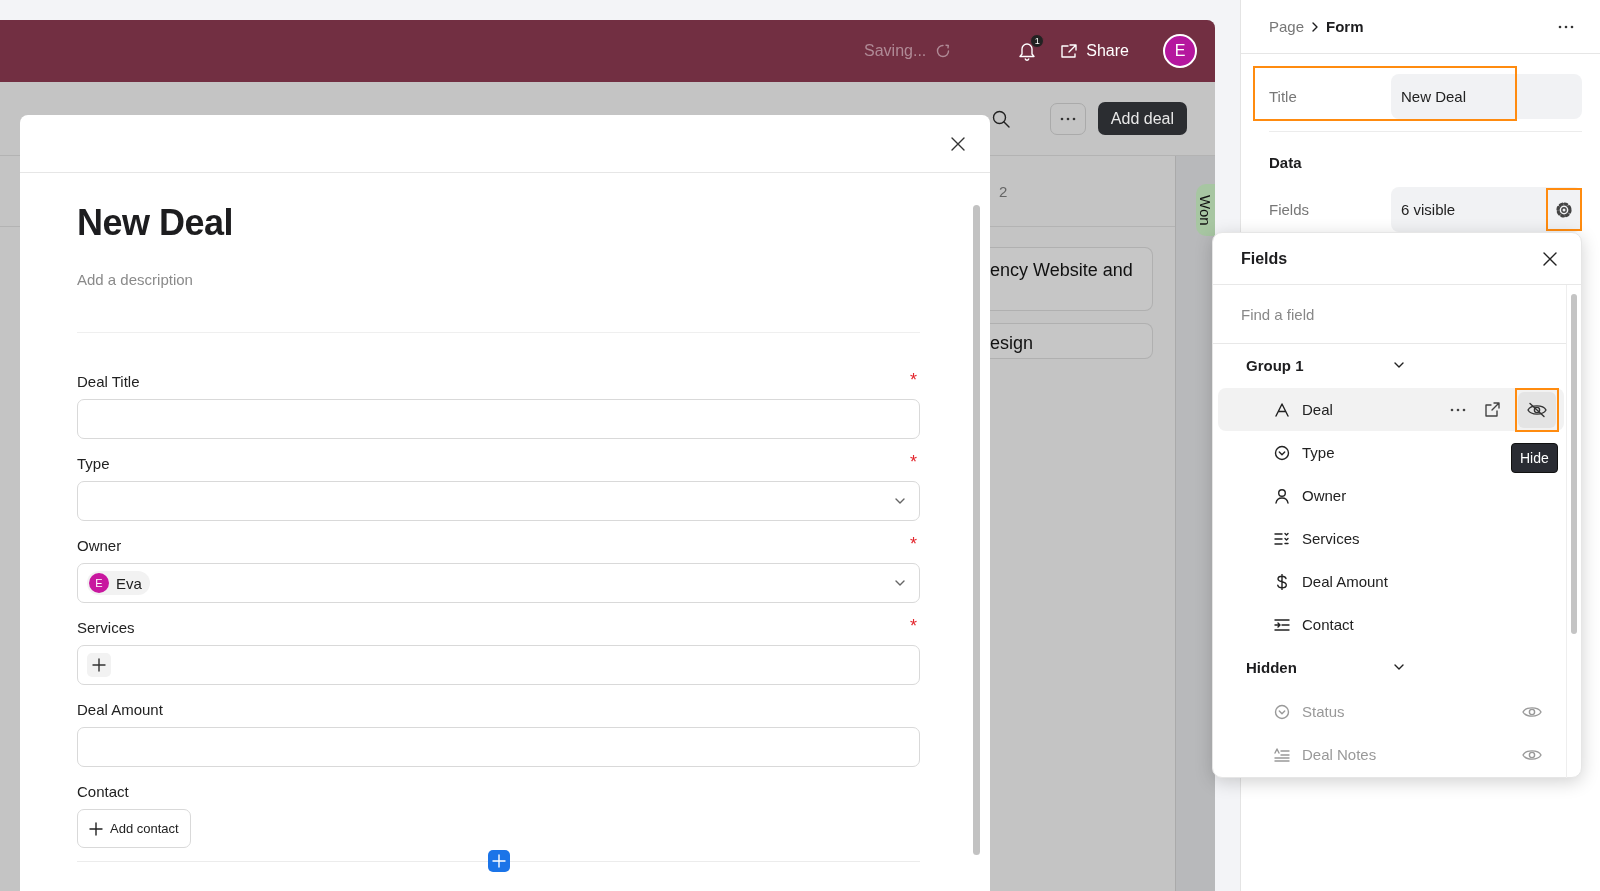 This screenshot has height=891, width=1600. I want to click on external-link-icon, so click(1492, 409).